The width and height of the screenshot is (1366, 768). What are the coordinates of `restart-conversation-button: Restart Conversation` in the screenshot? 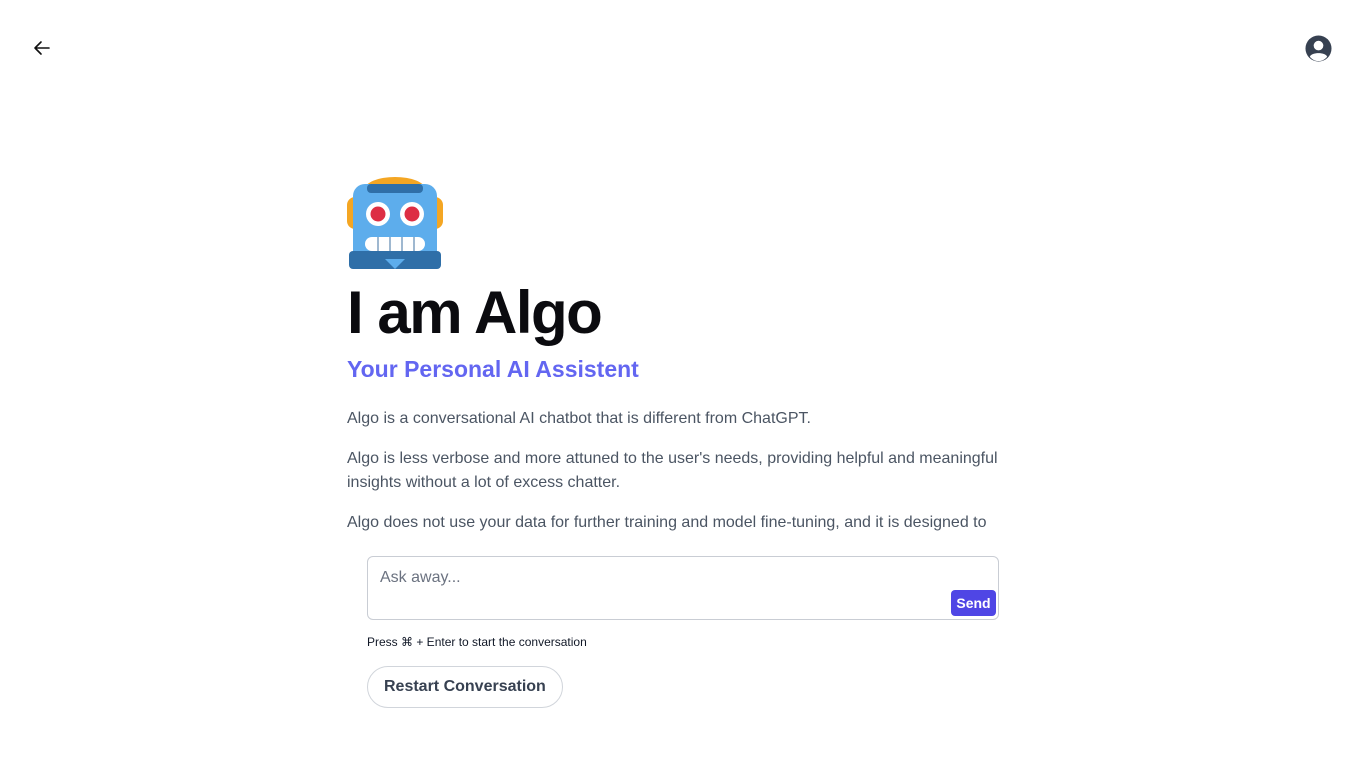 It's located at (465, 687).